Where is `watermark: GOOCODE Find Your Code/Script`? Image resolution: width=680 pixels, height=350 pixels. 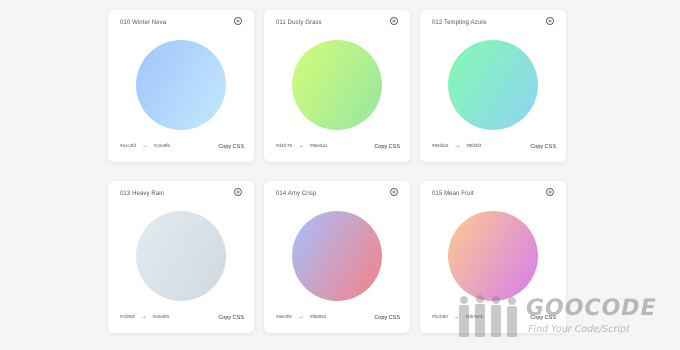
watermark: GOOCODE Find Your Code/Script is located at coordinates (566, 319).